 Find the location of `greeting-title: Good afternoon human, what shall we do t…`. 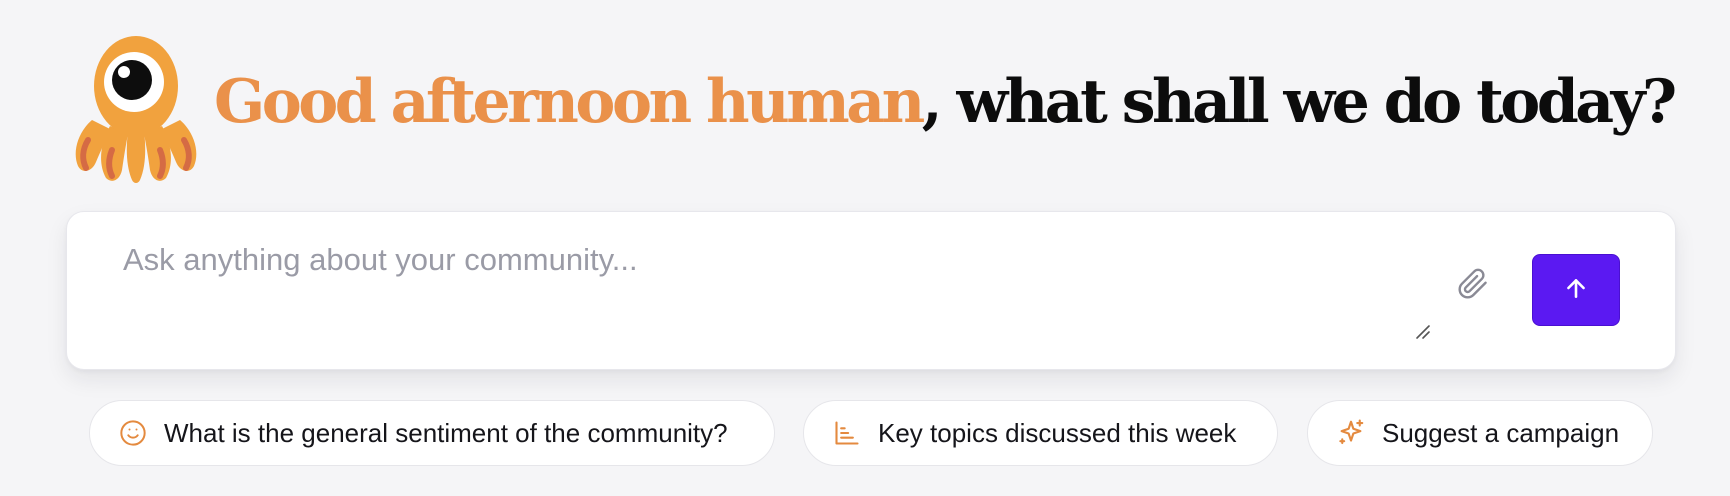

greeting-title: Good afternoon human, what shall we do t… is located at coordinates (945, 102).